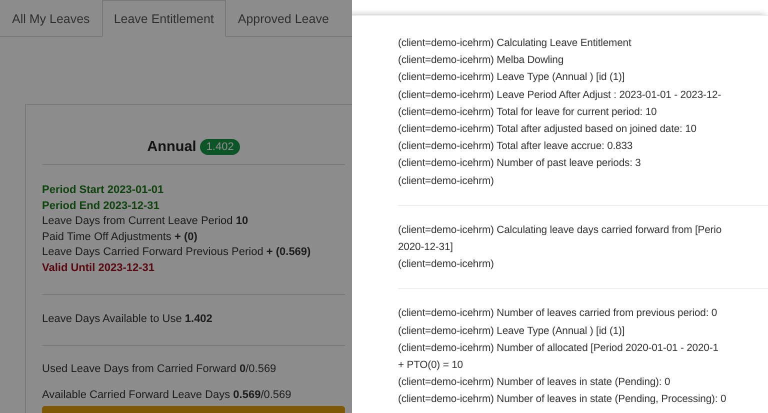 Image resolution: width=768 pixels, height=413 pixels. What do you see at coordinates (177, 252) in the screenshot?
I see `entitlement-line: Leave Days Carried Forward Previous Period + (0.569)` at bounding box center [177, 252].